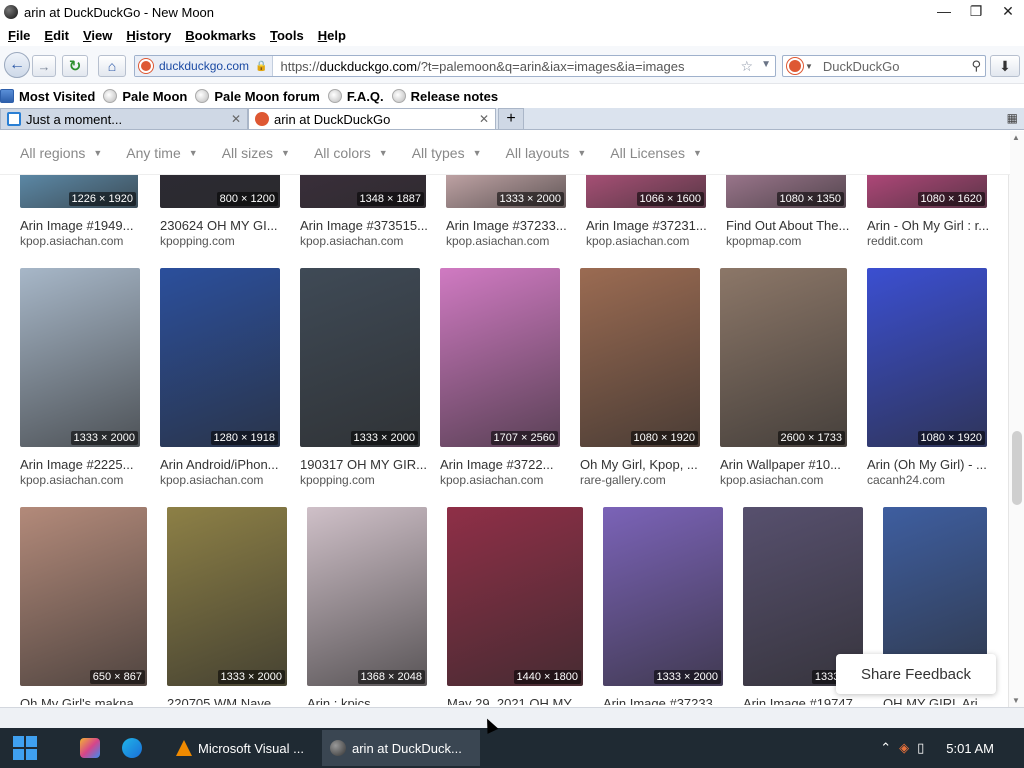 The width and height of the screenshot is (1024, 768). Describe the element at coordinates (56, 35) in the screenshot. I see `menu-edit: Edit` at that location.